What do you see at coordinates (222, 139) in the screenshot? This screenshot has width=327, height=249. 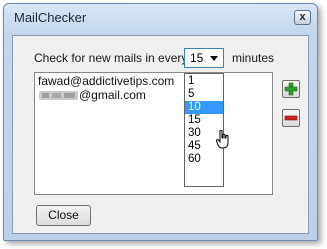 I see `hand-cursor-icon` at bounding box center [222, 139].